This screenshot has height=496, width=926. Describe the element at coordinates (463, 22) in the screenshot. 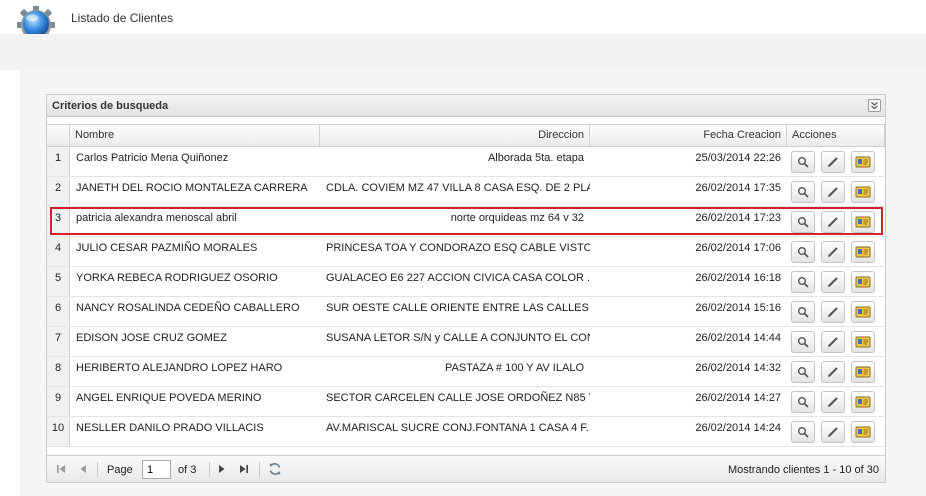

I see `app-header: Listado de Clientes` at that location.